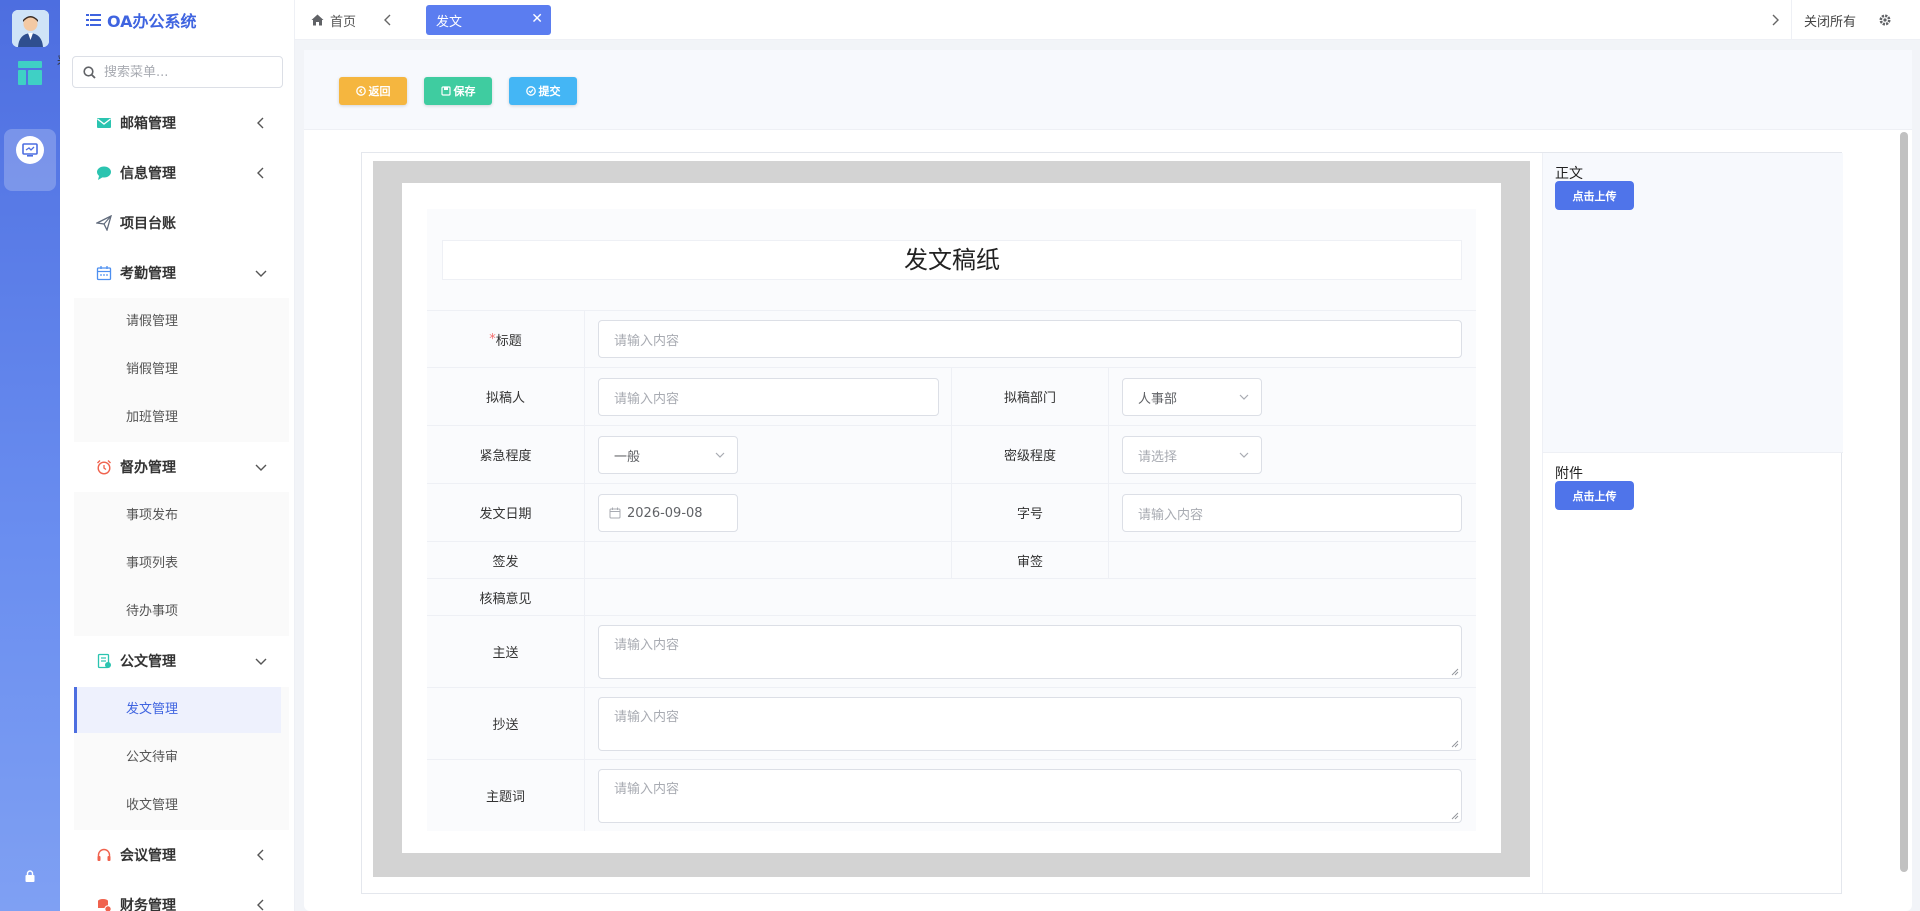  What do you see at coordinates (665, 513) in the screenshot?
I see `date-value: 2026-09-08` at bounding box center [665, 513].